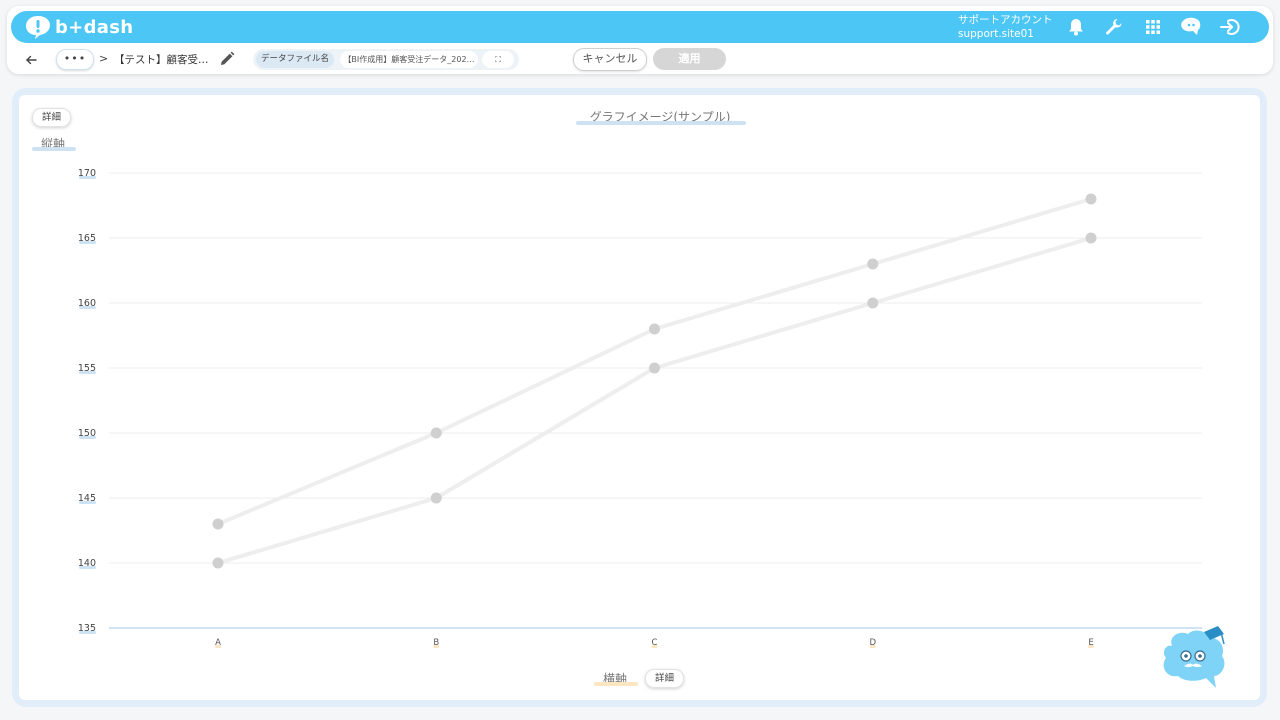  Describe the element at coordinates (616, 684) in the screenshot. I see `x-axis-label-underline` at that location.